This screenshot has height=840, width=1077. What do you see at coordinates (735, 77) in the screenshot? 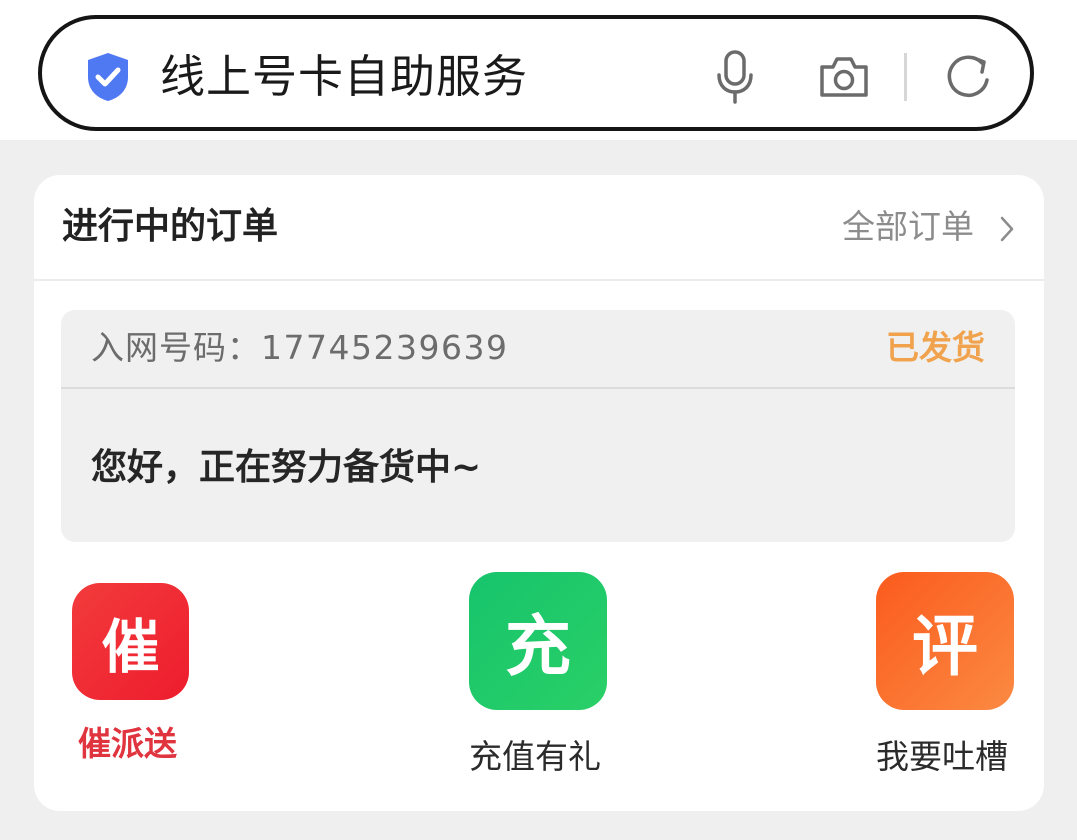
I see `microphone-icon` at bounding box center [735, 77].